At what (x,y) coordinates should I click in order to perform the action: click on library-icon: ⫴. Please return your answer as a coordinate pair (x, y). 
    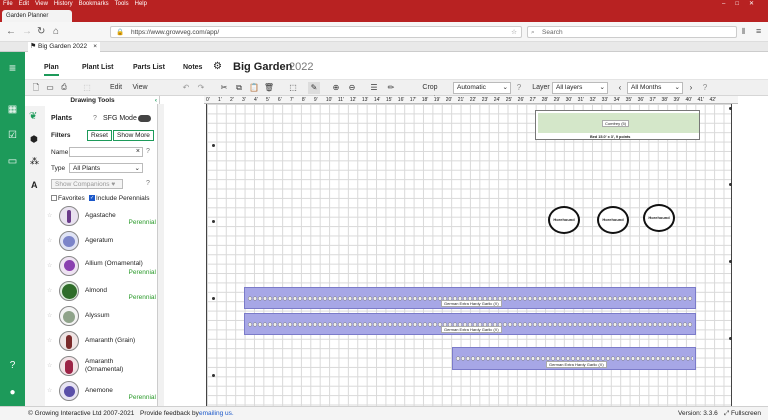
    Looking at the image, I should click on (743, 32).